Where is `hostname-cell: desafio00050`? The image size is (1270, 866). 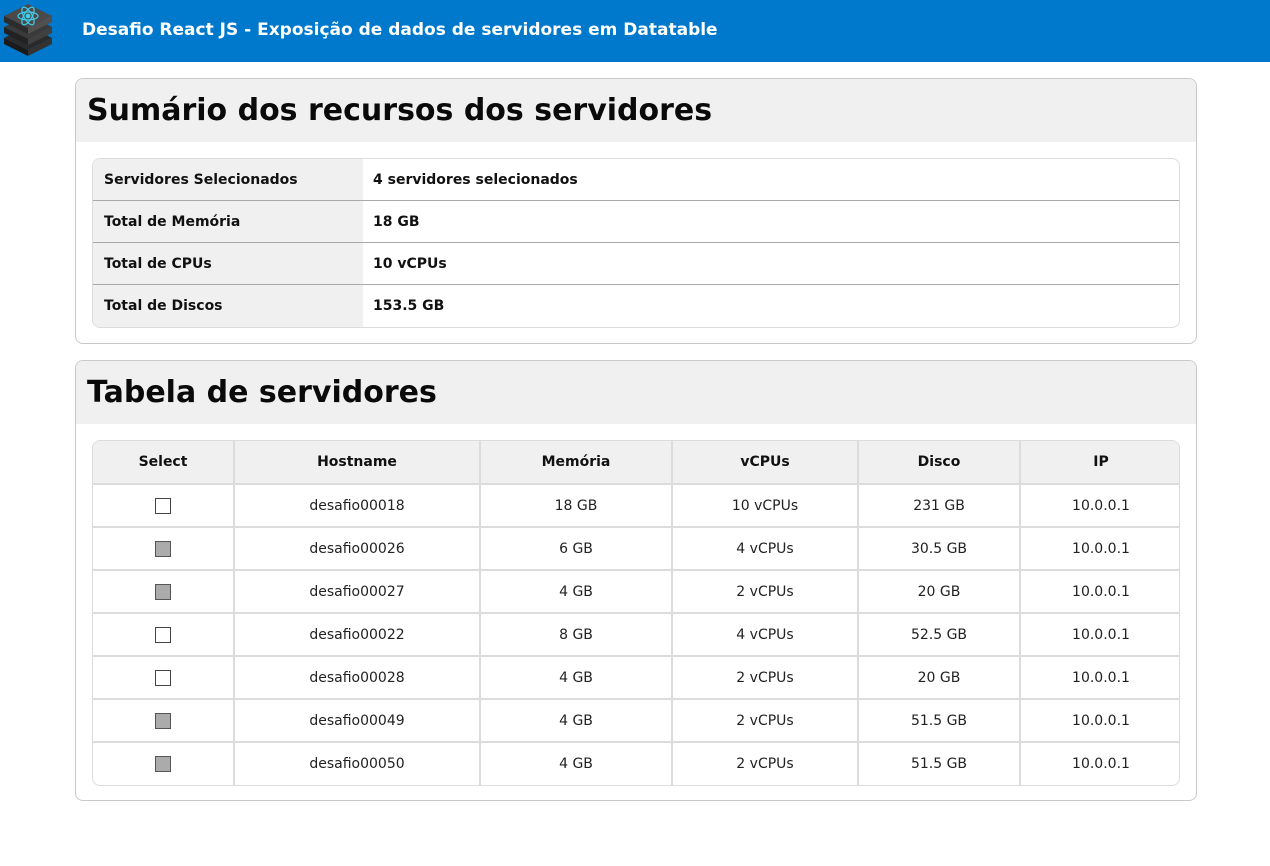
hostname-cell: desafio00050 is located at coordinates (357, 763).